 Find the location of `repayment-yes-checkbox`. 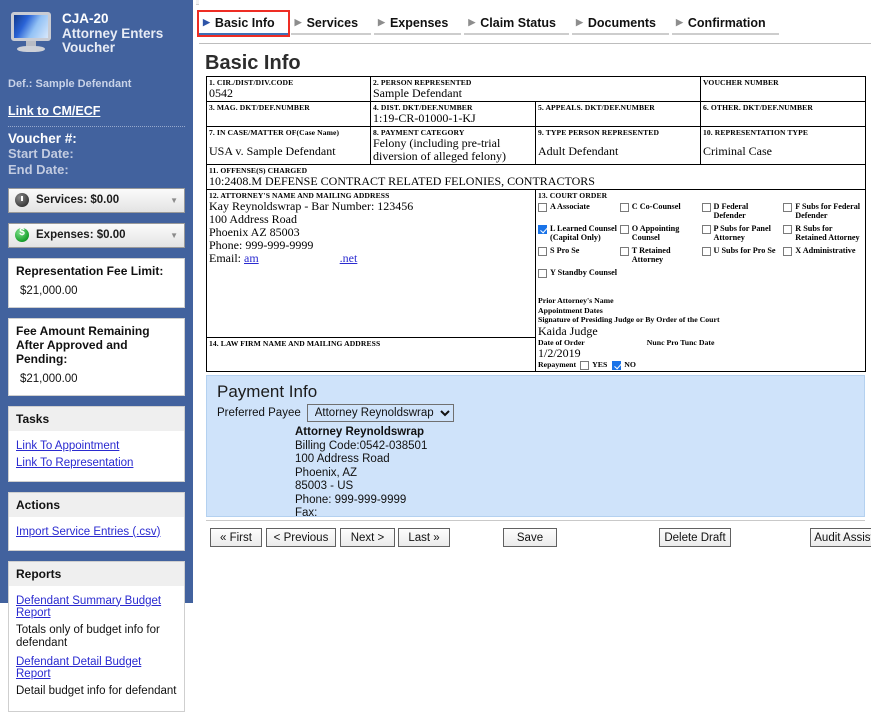

repayment-yes-checkbox is located at coordinates (585, 365).